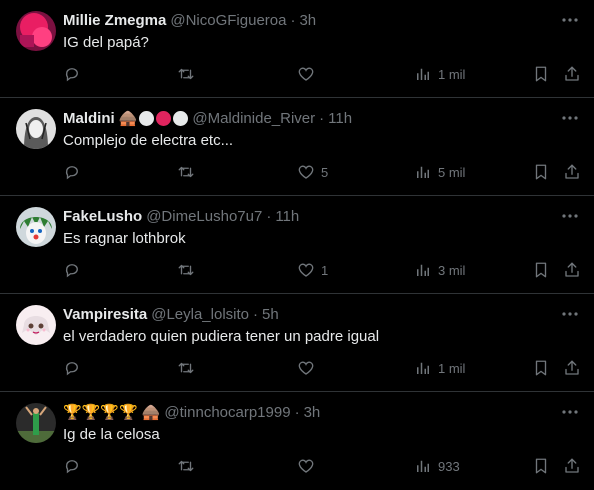 This screenshot has height=490, width=594. What do you see at coordinates (325, 270) in the screenshot?
I see `like-count: 1` at bounding box center [325, 270].